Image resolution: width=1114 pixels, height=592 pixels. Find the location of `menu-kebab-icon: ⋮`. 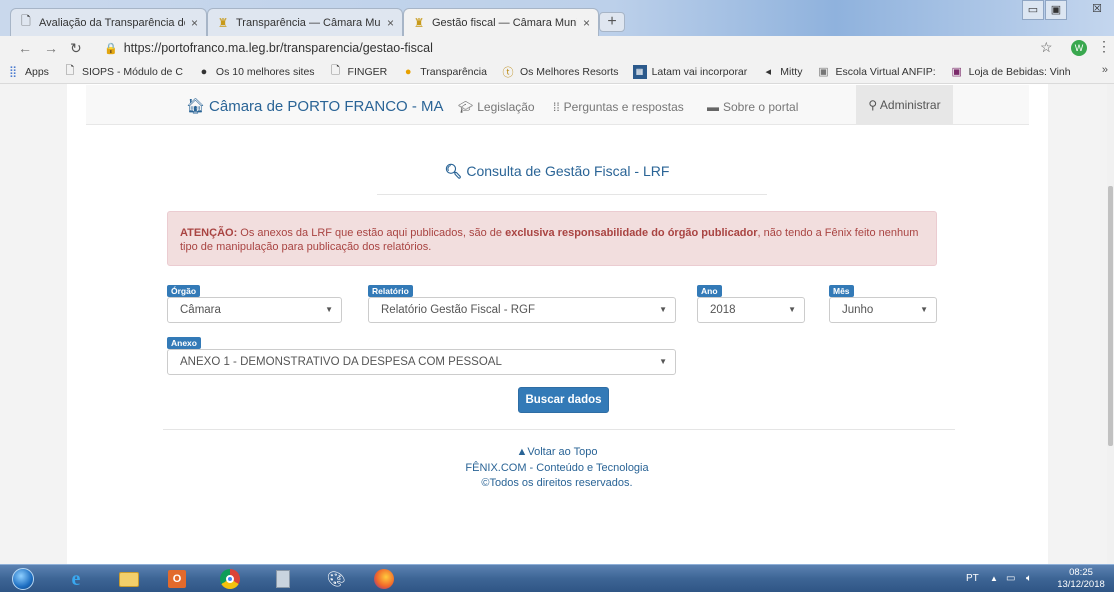

menu-kebab-icon: ⋮ is located at coordinates (1104, 46).